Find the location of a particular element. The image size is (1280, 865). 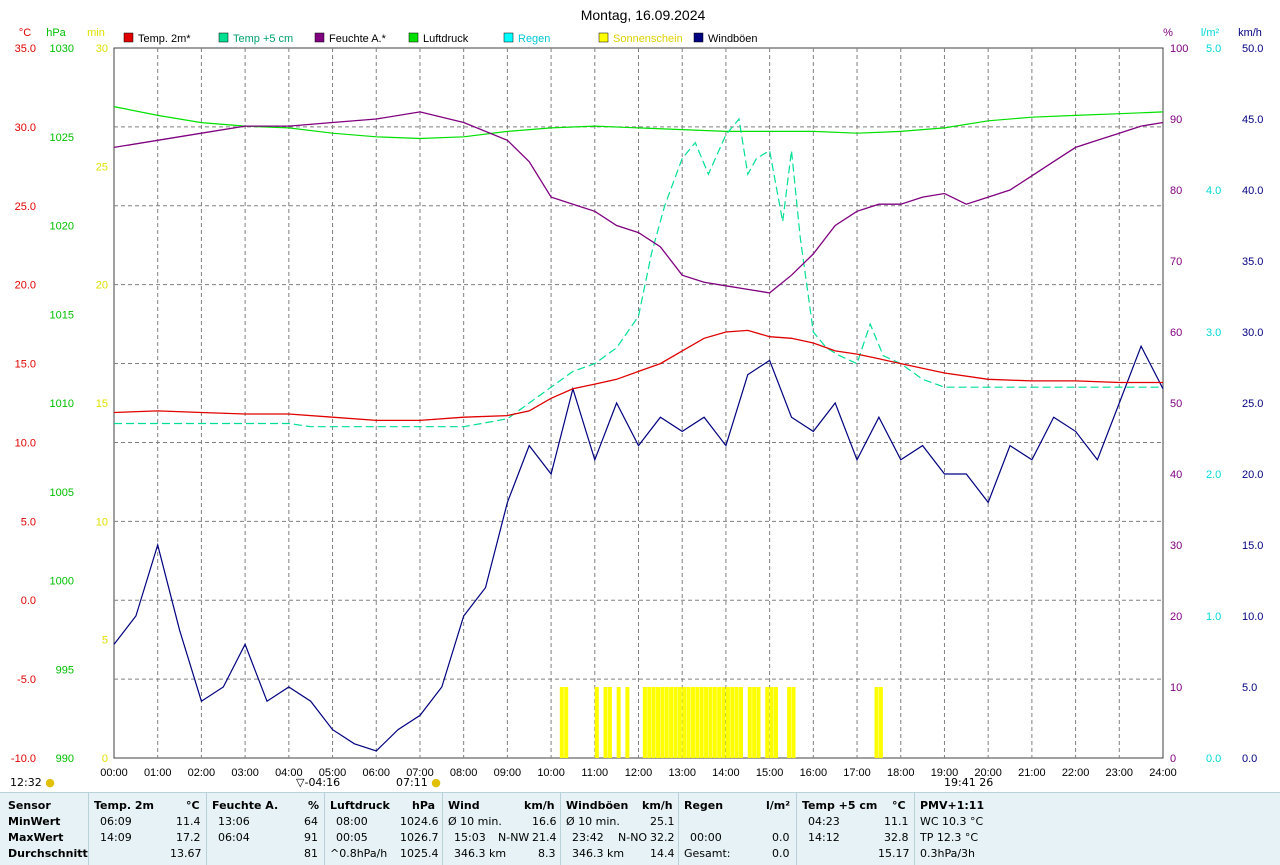

sun-tick-label: 30 is located at coordinates (102, 49).